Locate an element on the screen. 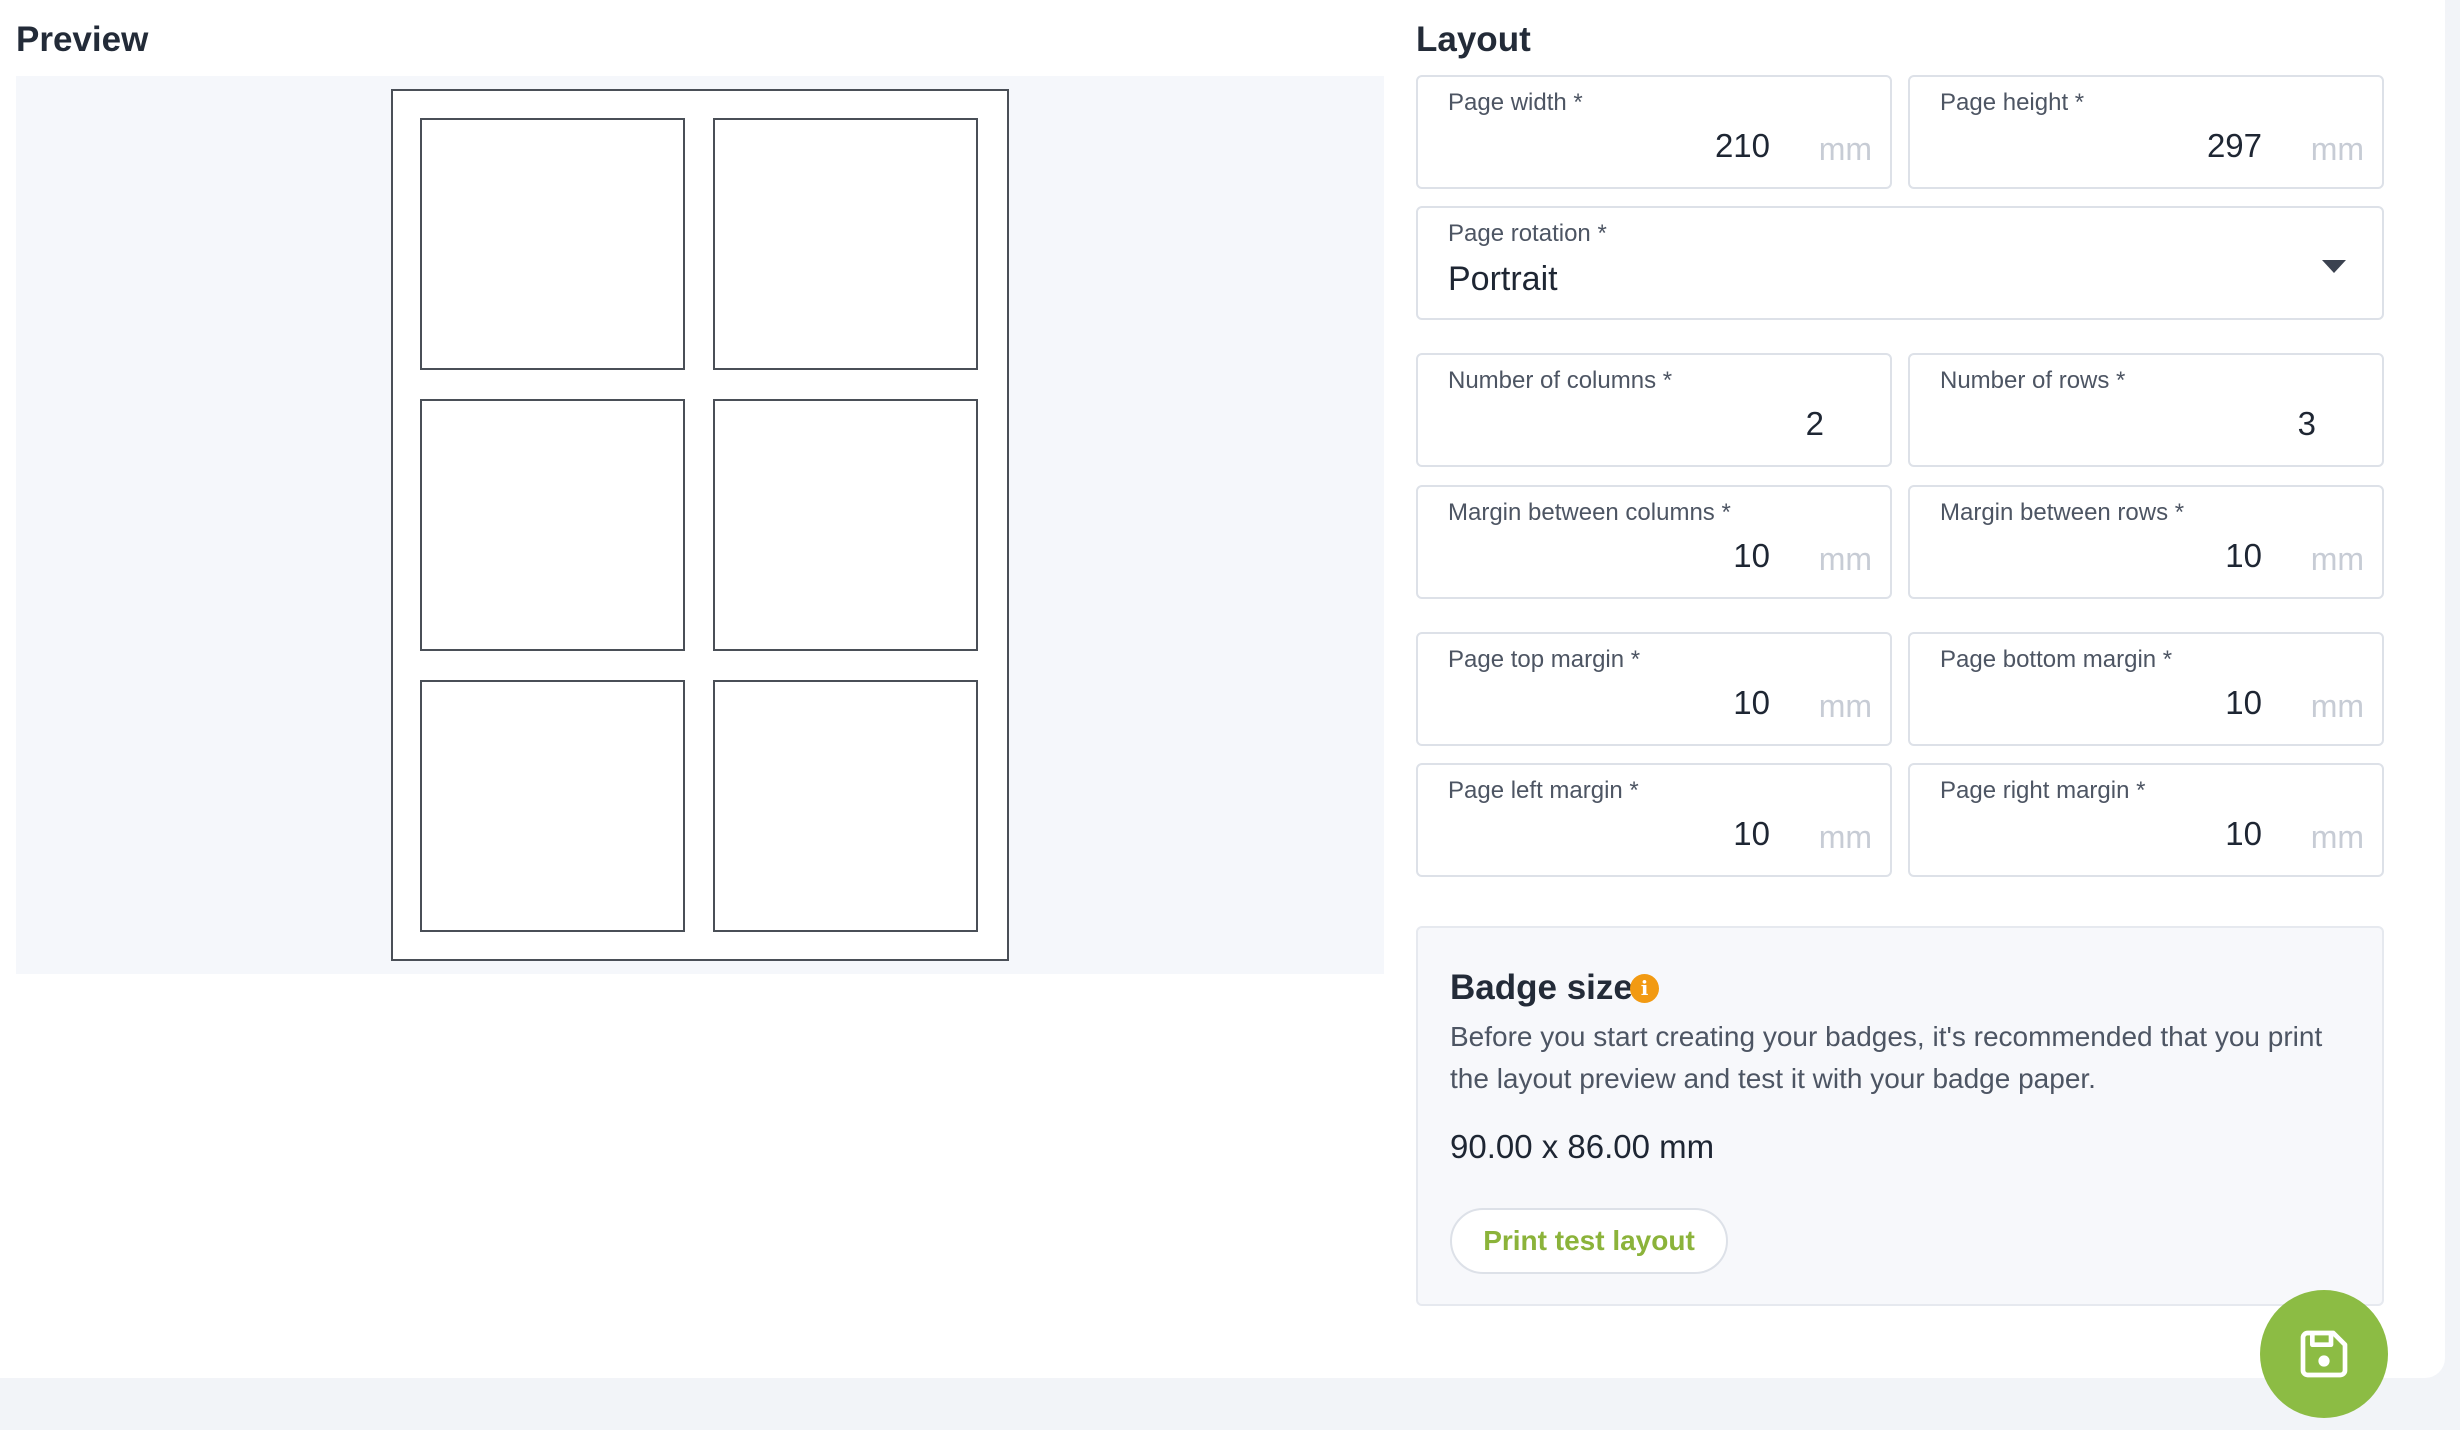 The height and width of the screenshot is (1430, 2460). page-left-margin-field: Page left margin * 10 mm is located at coordinates (1654, 820).